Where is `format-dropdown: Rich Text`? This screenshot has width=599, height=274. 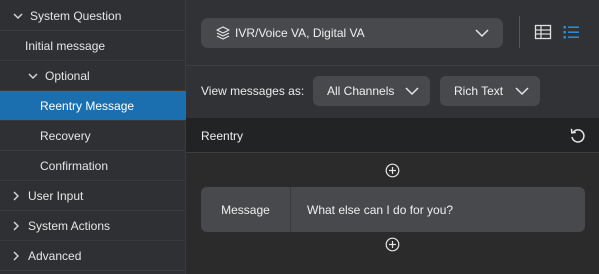
format-dropdown: Rich Text is located at coordinates (490, 91).